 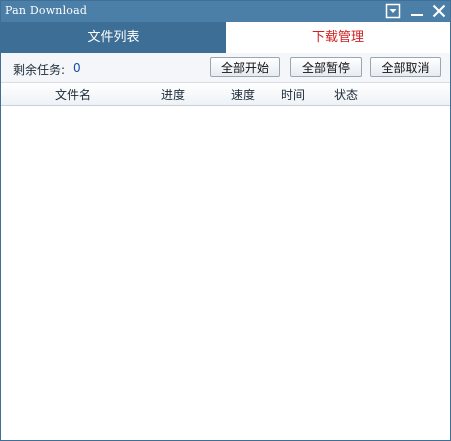 What do you see at coordinates (46, 10) in the screenshot?
I see `window-title: Pan Download` at bounding box center [46, 10].